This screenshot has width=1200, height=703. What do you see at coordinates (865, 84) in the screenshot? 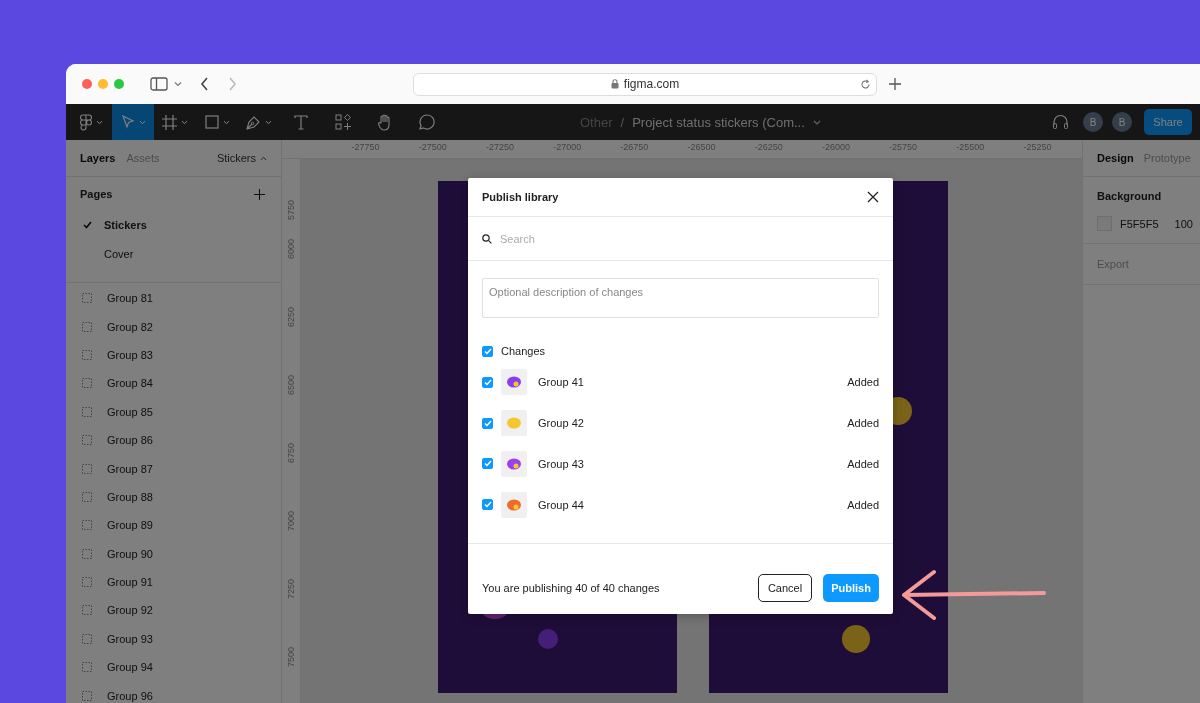
I see `reload-icon` at bounding box center [865, 84].